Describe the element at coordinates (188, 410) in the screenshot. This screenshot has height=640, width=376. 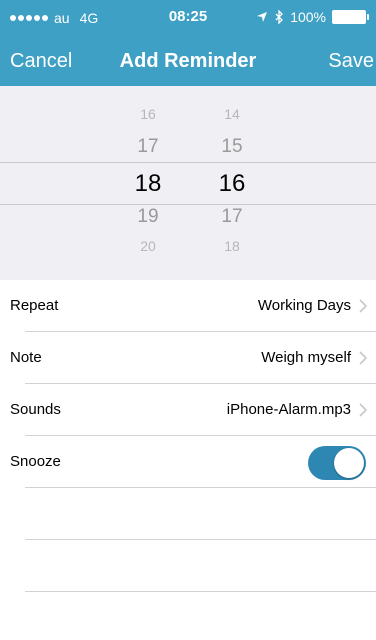
I see `sounds-row: Sounds iPhone-Alarm.mp3` at that location.